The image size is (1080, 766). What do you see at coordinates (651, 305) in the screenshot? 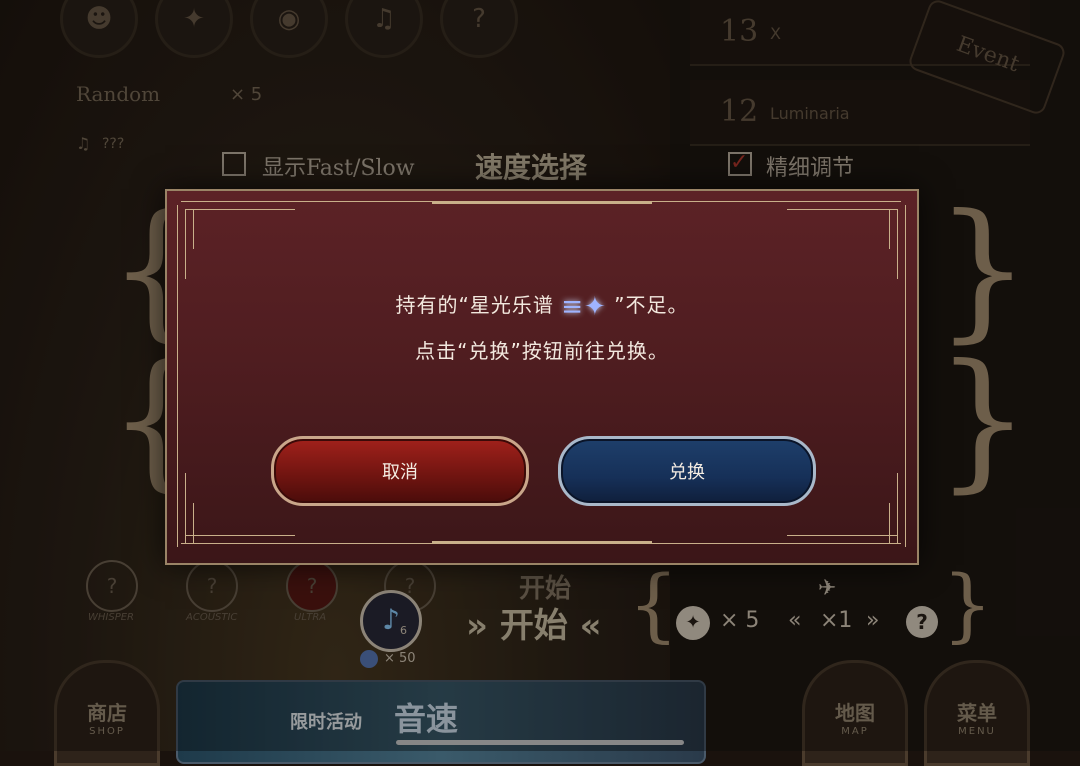
I see `message-line-1-suffix: ”不足。` at bounding box center [651, 305].